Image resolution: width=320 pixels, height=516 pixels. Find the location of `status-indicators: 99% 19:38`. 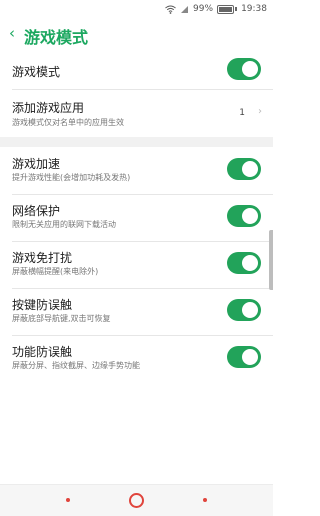

status-indicators: 99% 19:38 is located at coordinates (216, 9).